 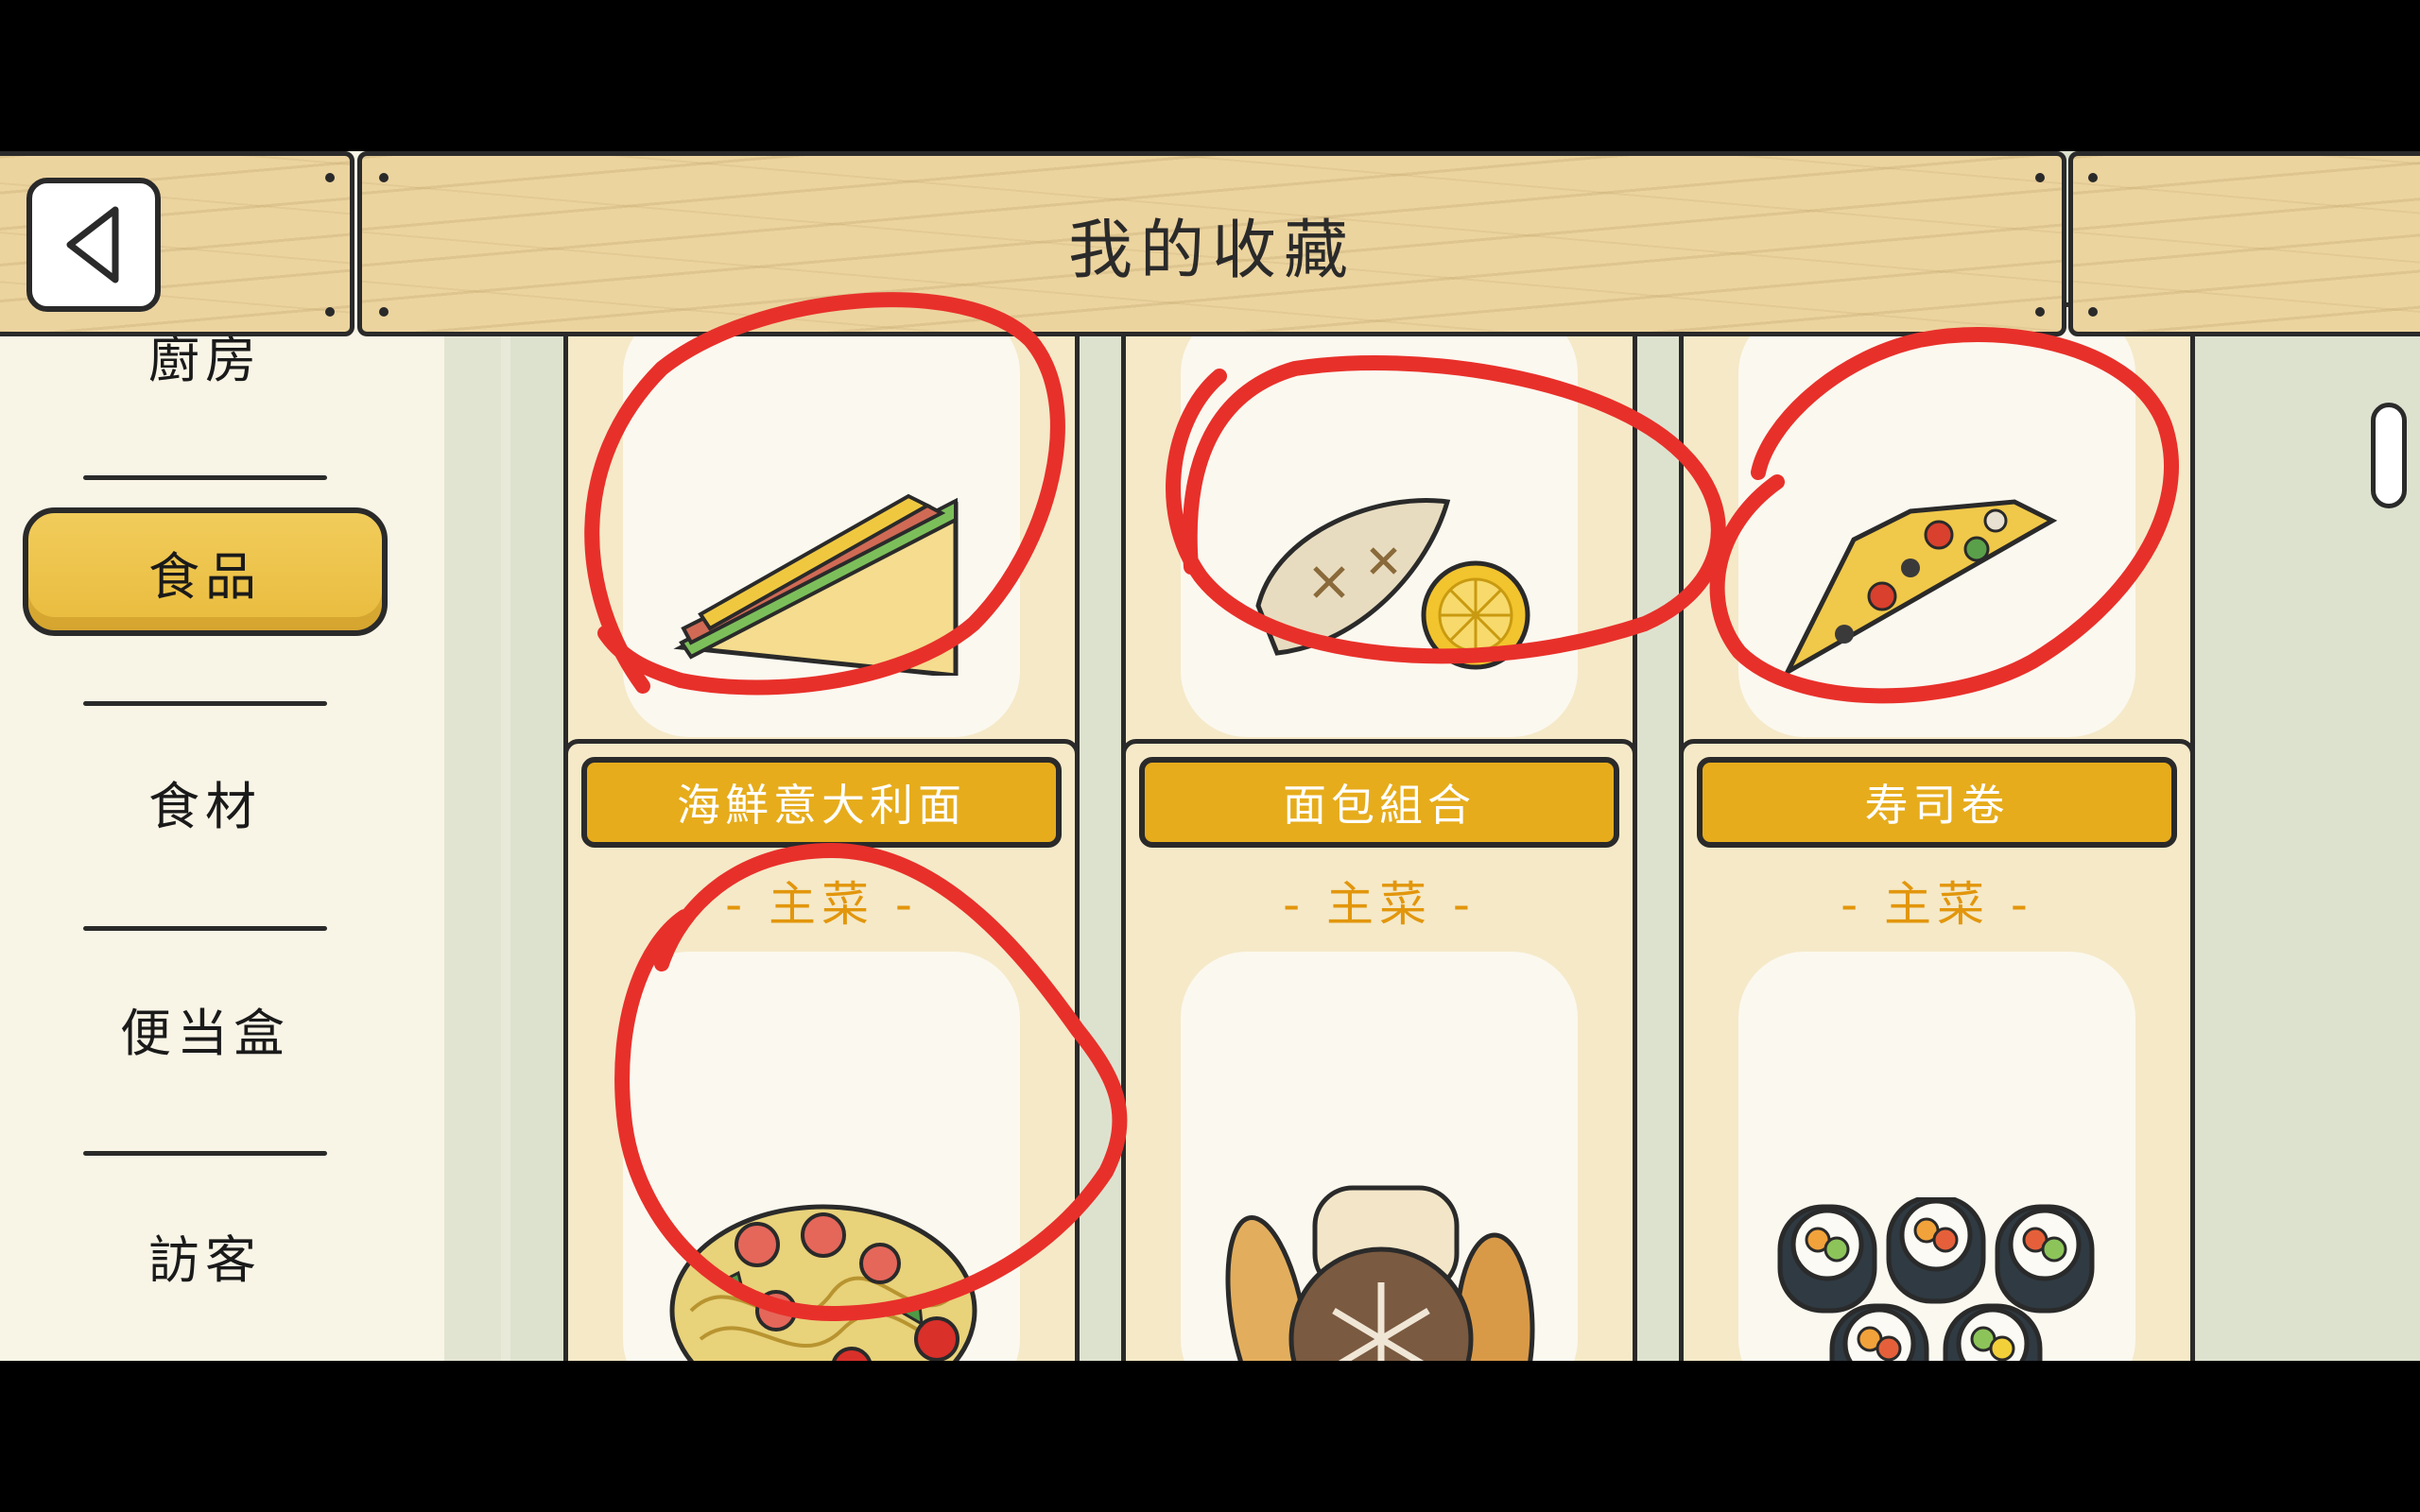 What do you see at coordinates (1380, 1273) in the screenshot?
I see `bread-set-icon` at bounding box center [1380, 1273].